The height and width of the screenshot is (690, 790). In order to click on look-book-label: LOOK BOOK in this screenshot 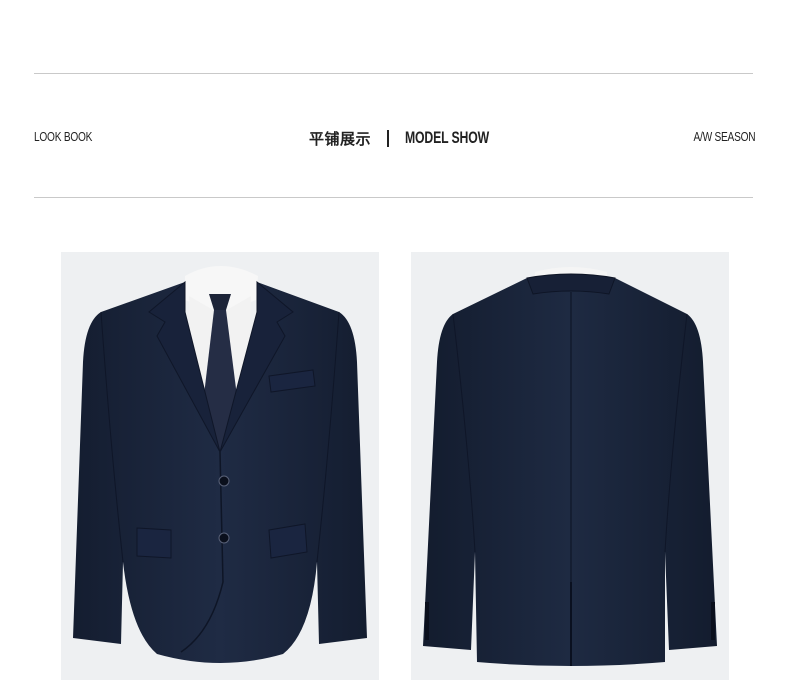, I will do `click(63, 136)`.